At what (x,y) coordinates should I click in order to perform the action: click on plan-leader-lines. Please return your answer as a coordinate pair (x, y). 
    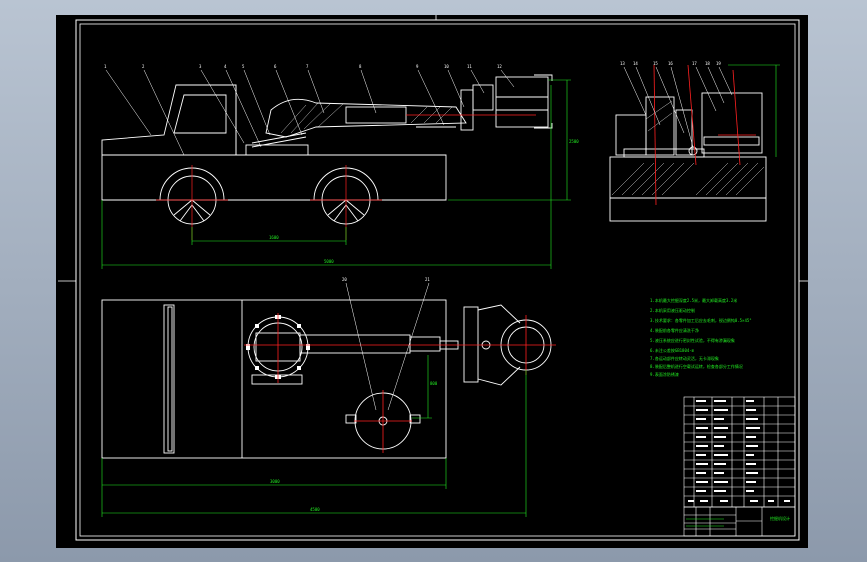
    Looking at the image, I should click on (387, 346).